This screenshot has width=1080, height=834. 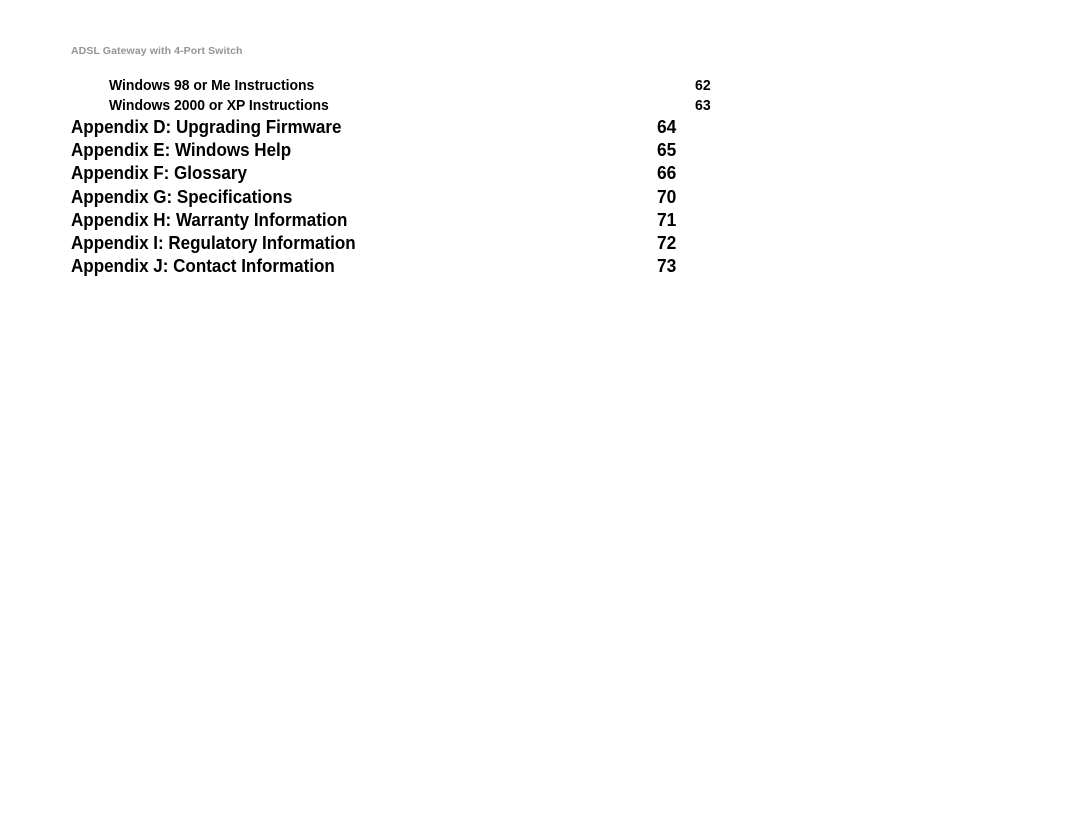 What do you see at coordinates (181, 150) in the screenshot?
I see `toc-entry-title: Appendix E: Windows Help` at bounding box center [181, 150].